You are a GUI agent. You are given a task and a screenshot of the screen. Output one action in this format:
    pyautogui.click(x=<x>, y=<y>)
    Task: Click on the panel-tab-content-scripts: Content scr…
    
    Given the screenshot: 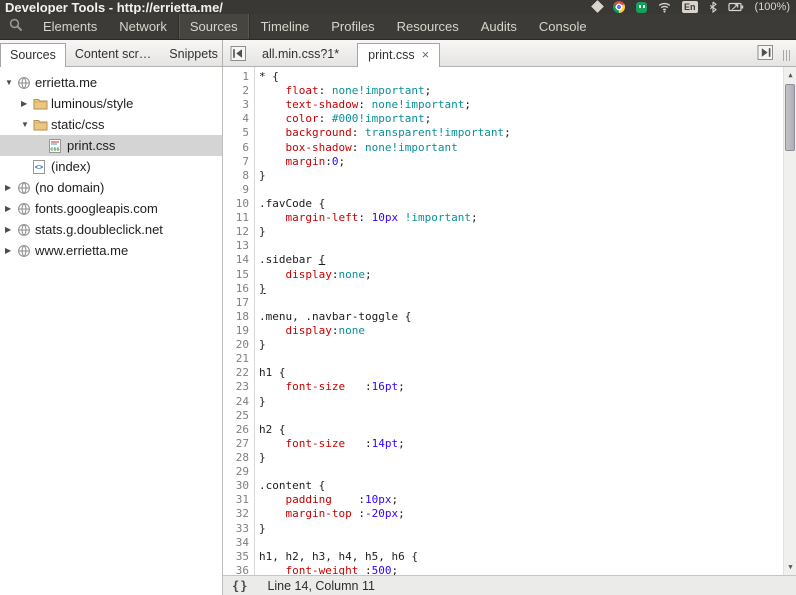 What is the action you would take?
    pyautogui.click(x=113, y=54)
    